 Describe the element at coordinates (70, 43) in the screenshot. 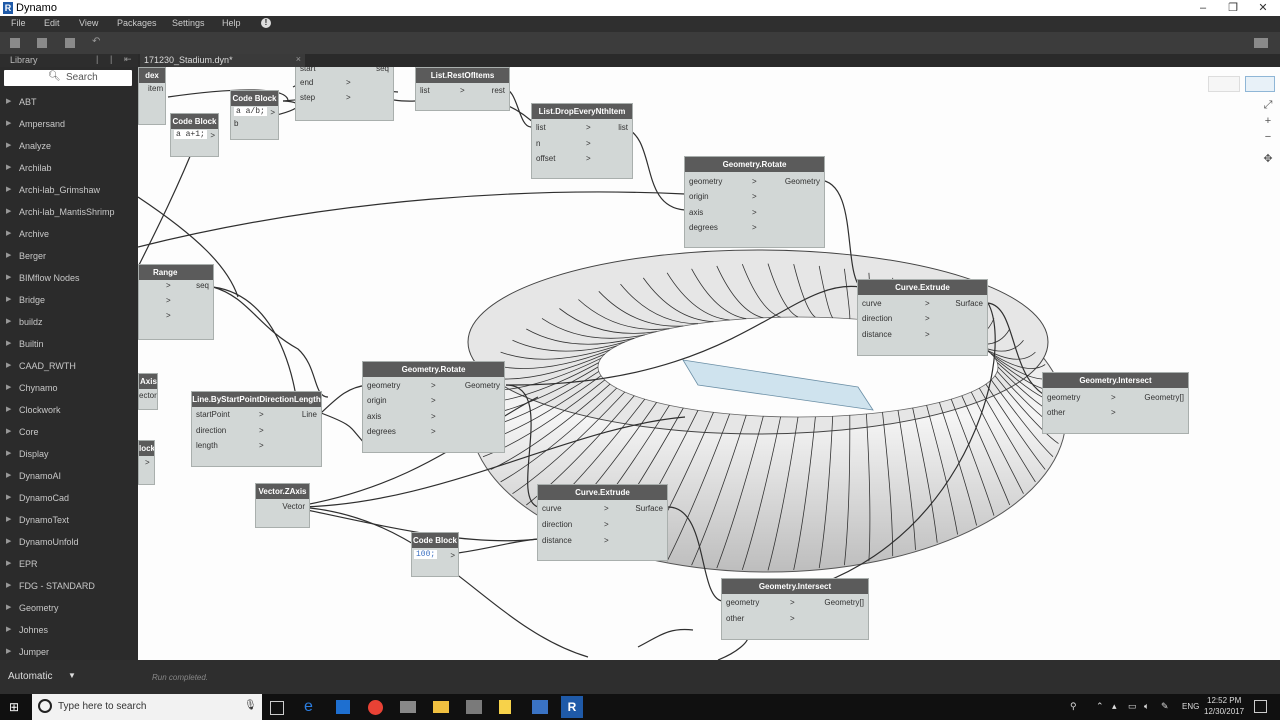

I see `save-file-icon` at that location.